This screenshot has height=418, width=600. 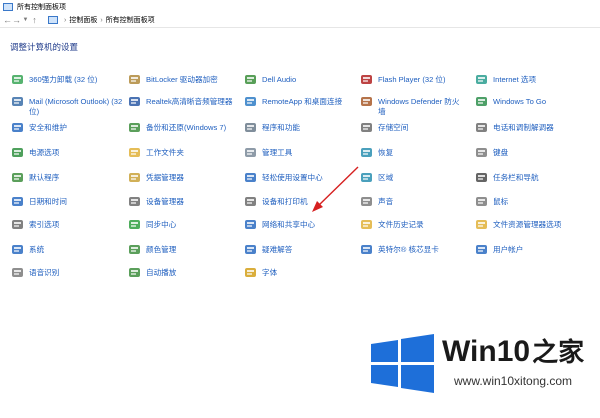 I want to click on brand: Win10 之家, so click(x=513, y=350).